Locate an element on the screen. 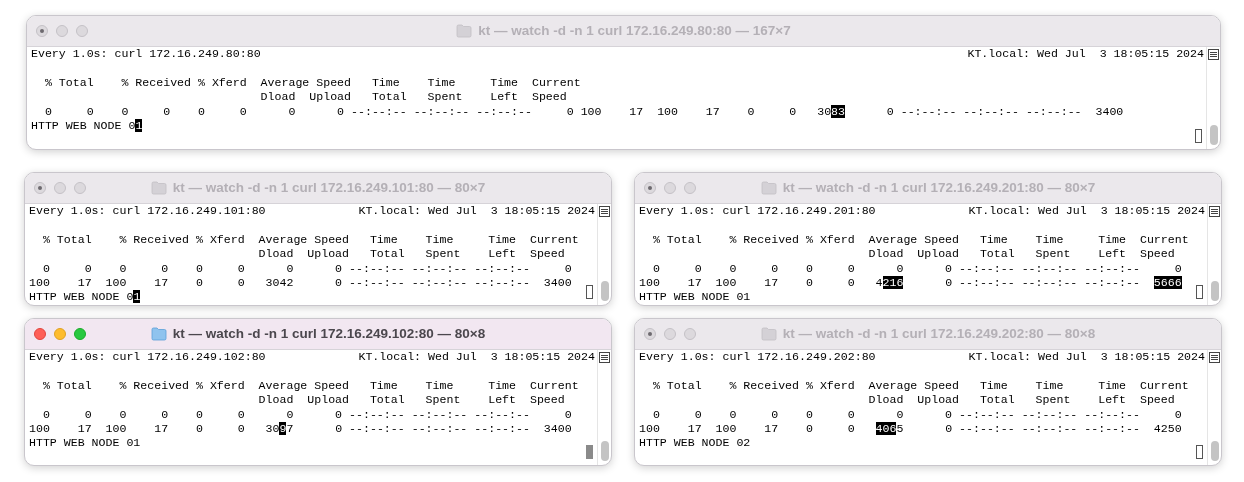 The height and width of the screenshot is (482, 1244). terminal-line: 100 17 100 17 0 0 3097 0 --:--:-- --:--:-- --:--:-- 3400 is located at coordinates (300, 429).